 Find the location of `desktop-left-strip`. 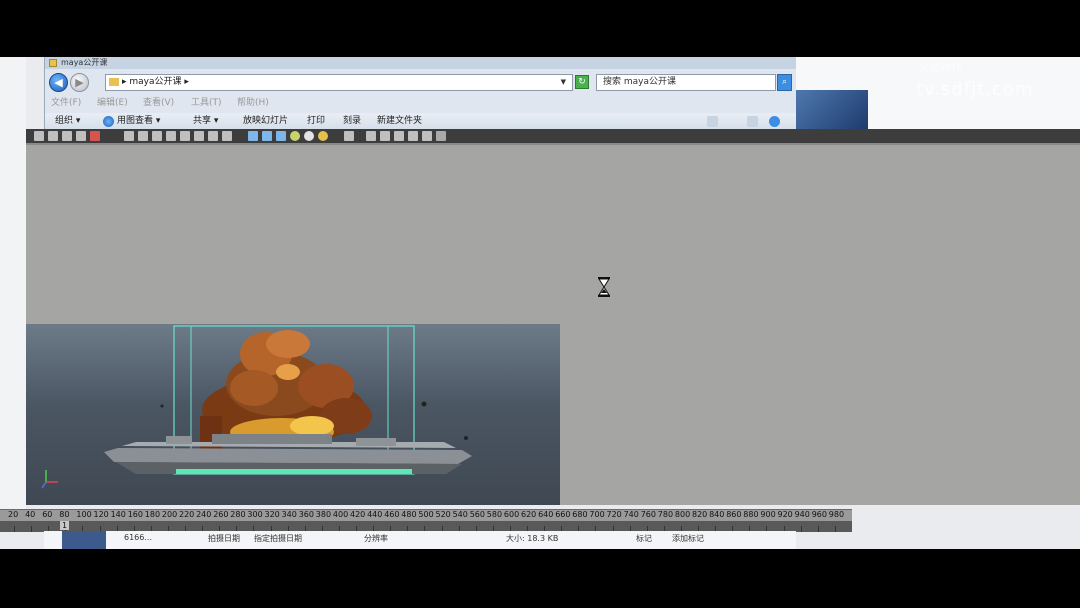

desktop-left-strip is located at coordinates (13, 283).